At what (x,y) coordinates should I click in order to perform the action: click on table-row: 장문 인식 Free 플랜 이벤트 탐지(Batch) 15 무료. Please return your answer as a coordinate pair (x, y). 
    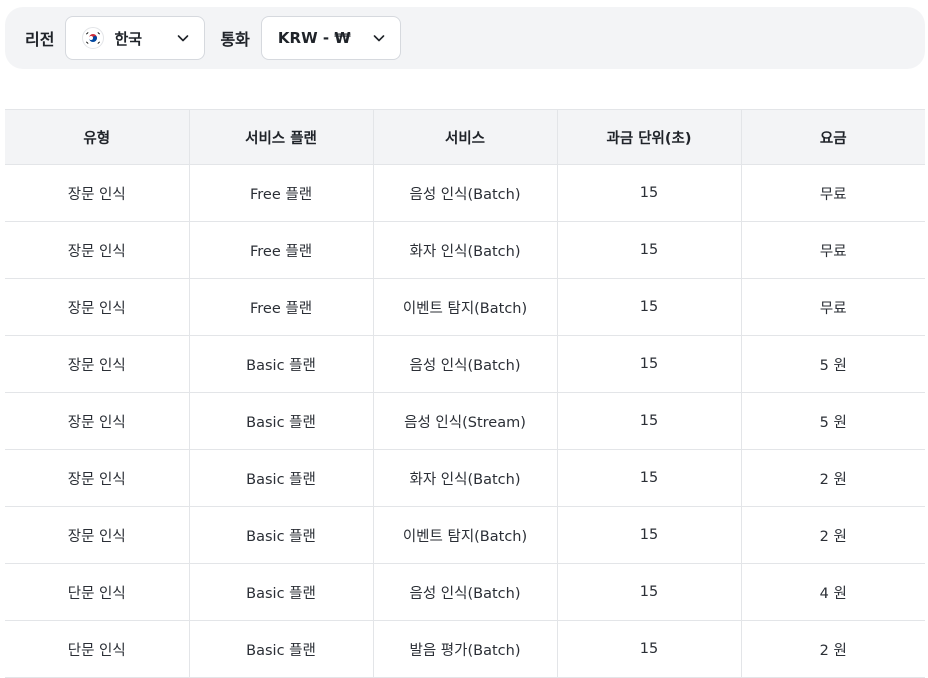
    Looking at the image, I should click on (465, 307).